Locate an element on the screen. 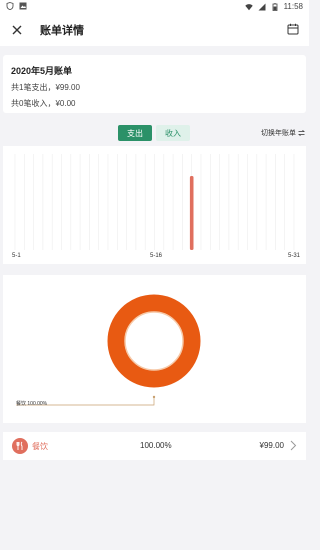 This screenshot has width=320, height=550. app-bar: 账单详情 is located at coordinates (154, 30).